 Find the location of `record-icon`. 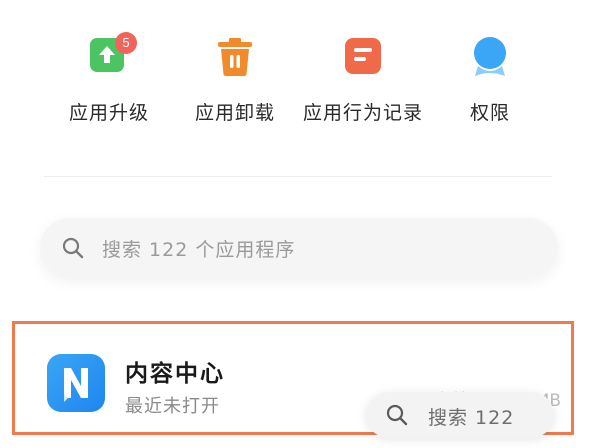

record-icon is located at coordinates (363, 56).